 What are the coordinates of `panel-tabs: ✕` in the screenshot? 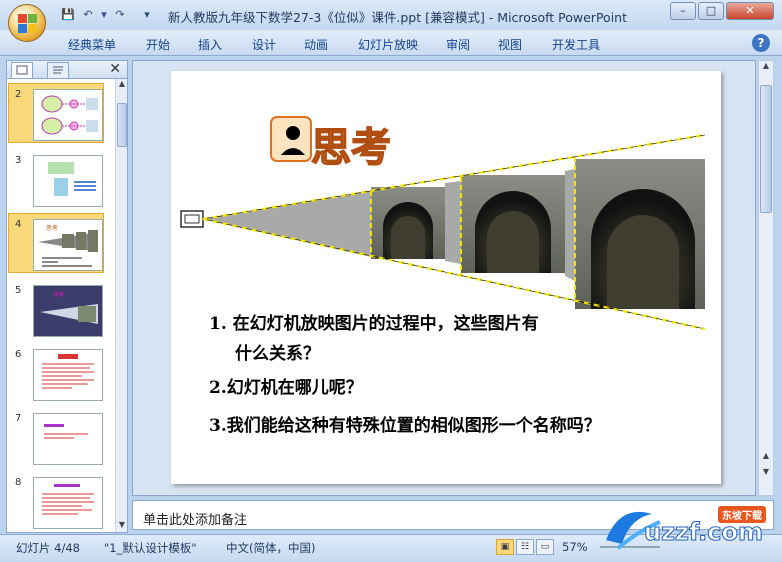 It's located at (67, 70).